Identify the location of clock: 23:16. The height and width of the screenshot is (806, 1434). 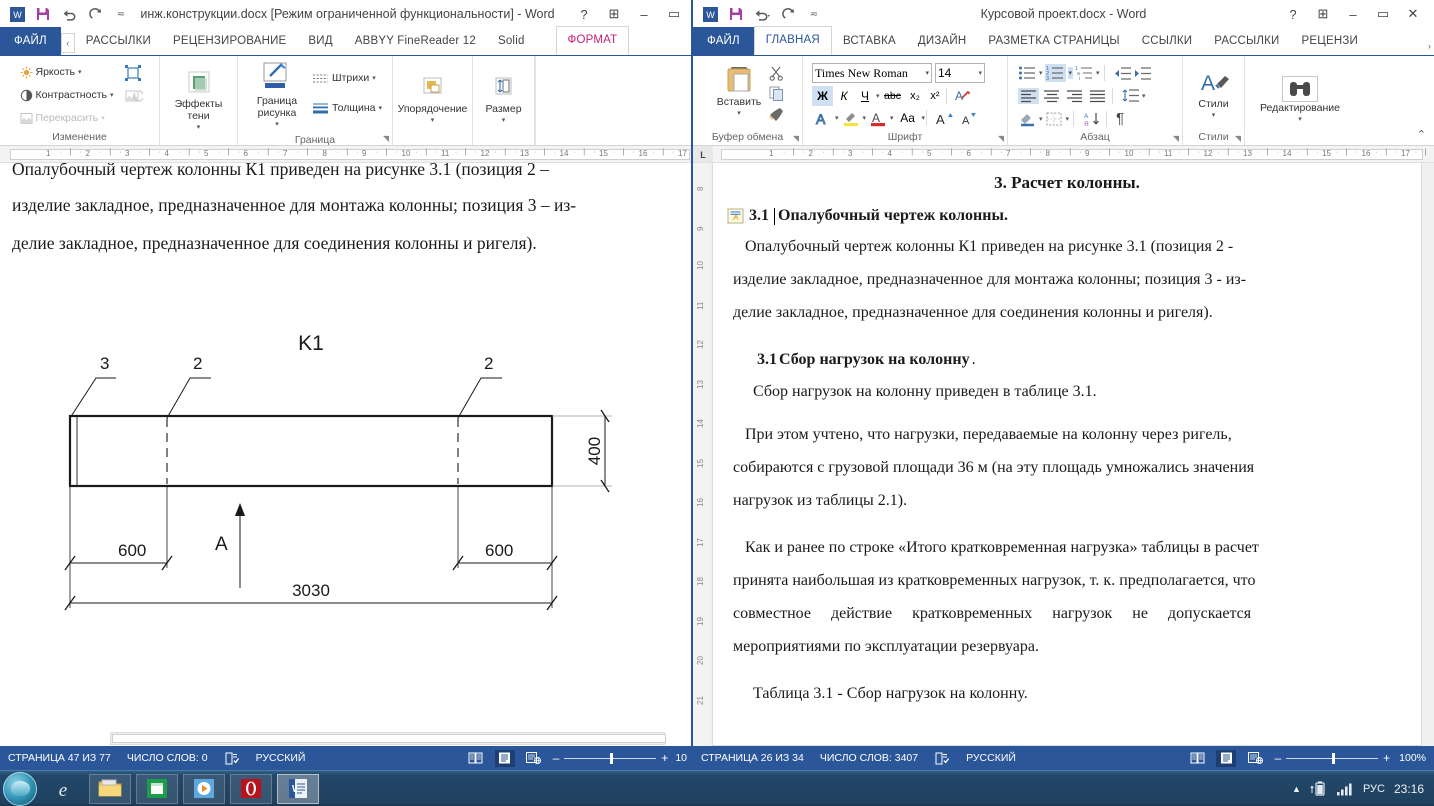
(1409, 789).